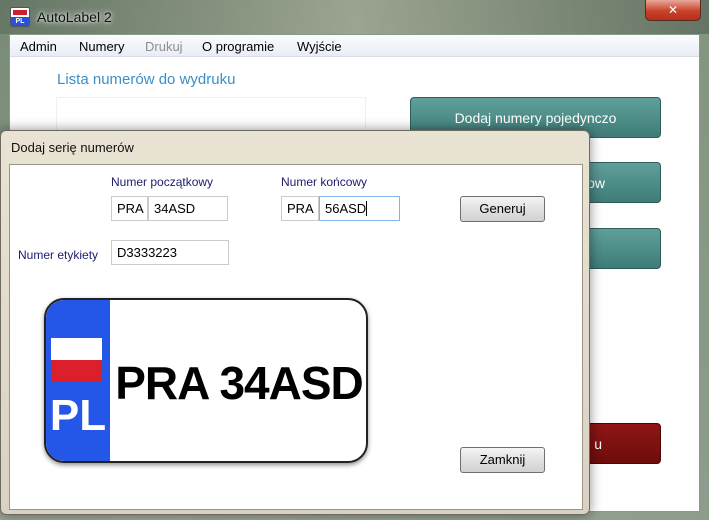 This screenshot has width=709, height=520. Describe the element at coordinates (74, 17) in the screenshot. I see `window-title: AutoLabel 2` at that location.